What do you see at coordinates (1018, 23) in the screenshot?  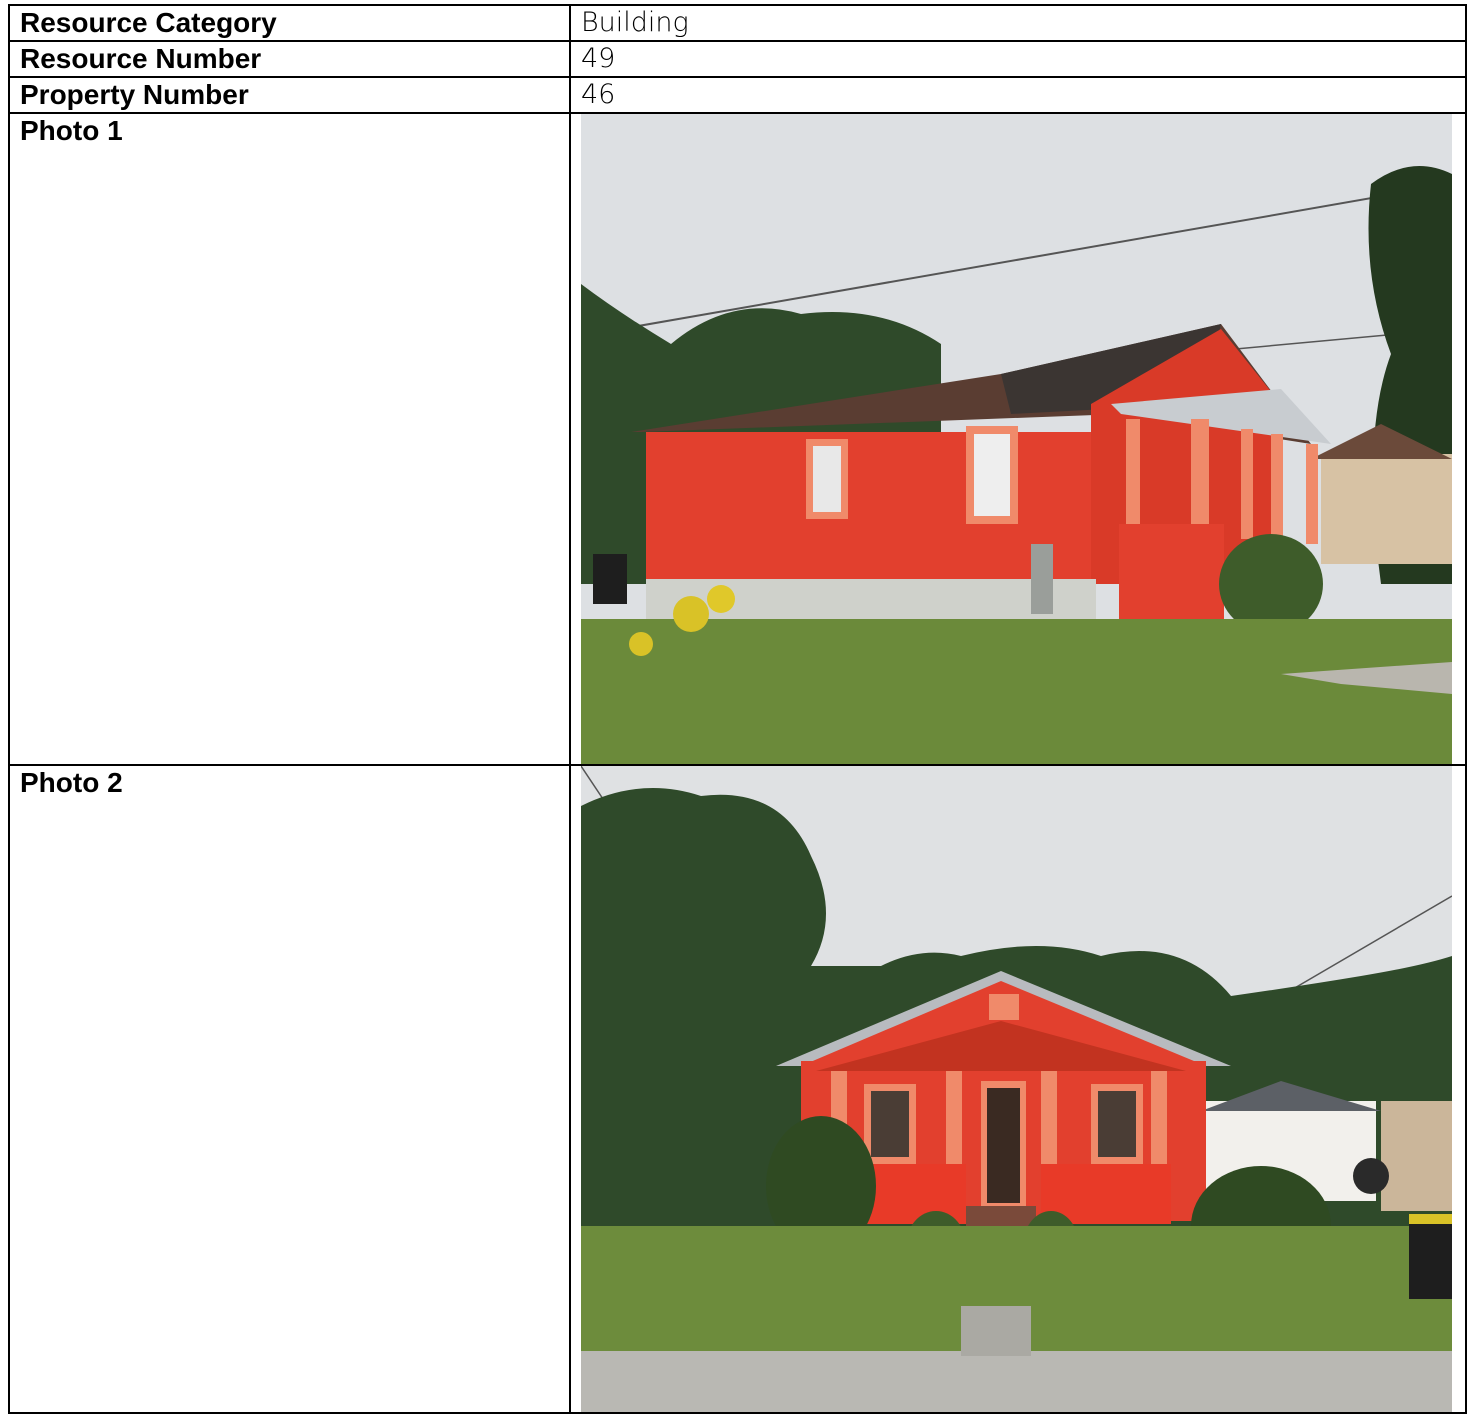 I see `resource-category-value: Building` at bounding box center [1018, 23].